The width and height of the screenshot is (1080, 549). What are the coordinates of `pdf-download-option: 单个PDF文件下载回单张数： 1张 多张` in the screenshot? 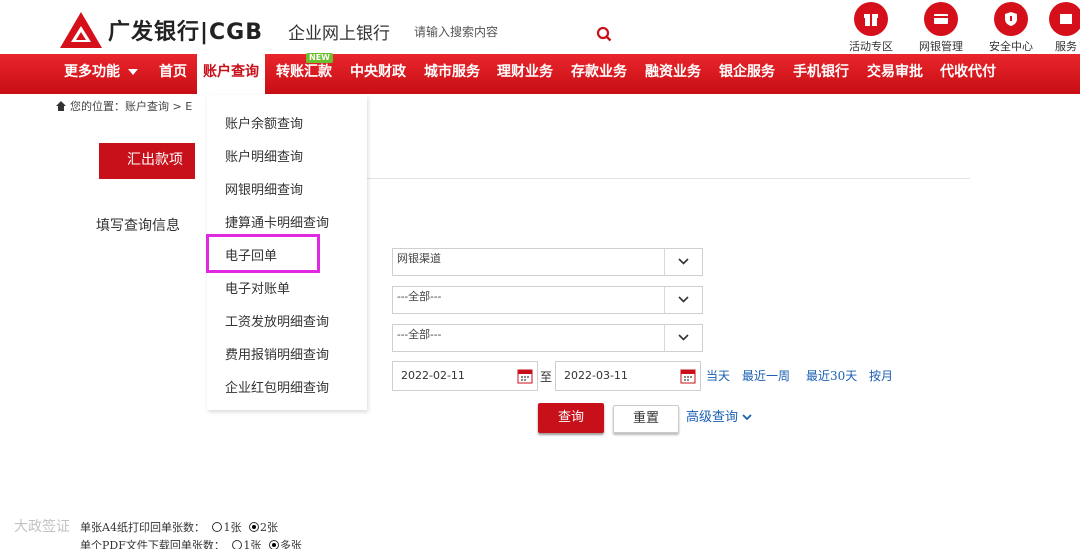 It's located at (191, 543).